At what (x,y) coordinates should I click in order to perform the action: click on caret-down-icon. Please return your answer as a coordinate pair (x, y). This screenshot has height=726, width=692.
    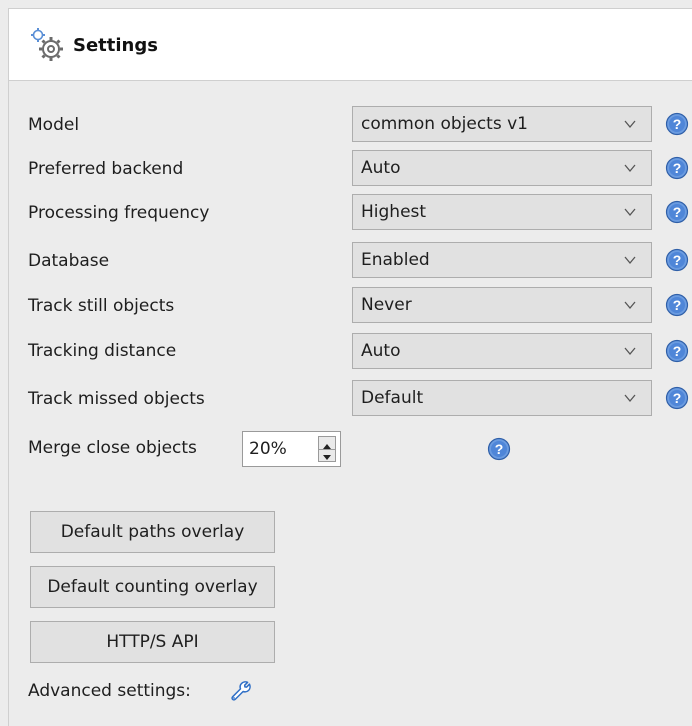
    Looking at the image, I should click on (327, 457).